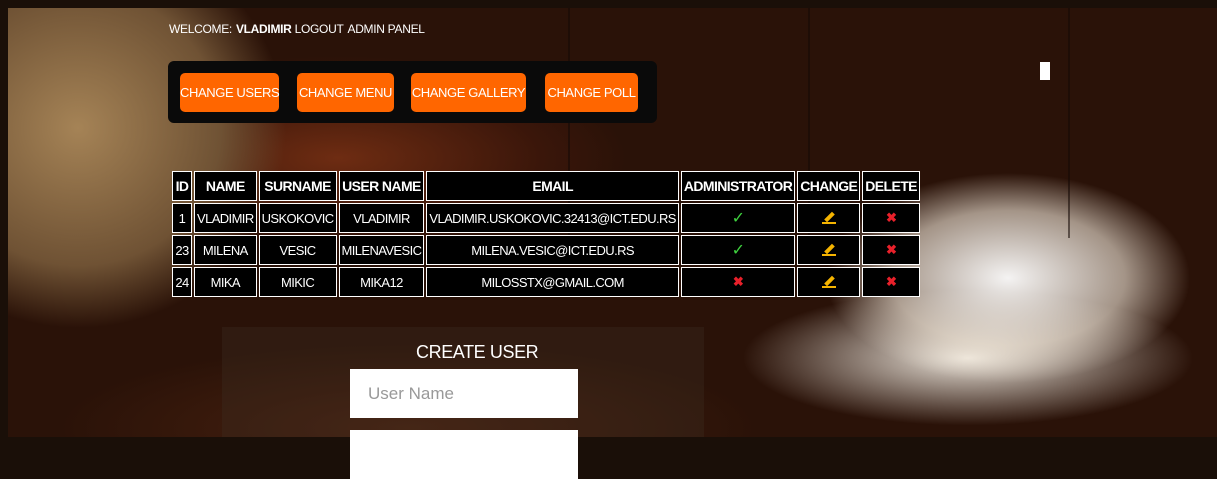 This screenshot has width=1217, height=479. Describe the element at coordinates (182, 186) in the screenshot. I see `column-header-id: ID` at that location.